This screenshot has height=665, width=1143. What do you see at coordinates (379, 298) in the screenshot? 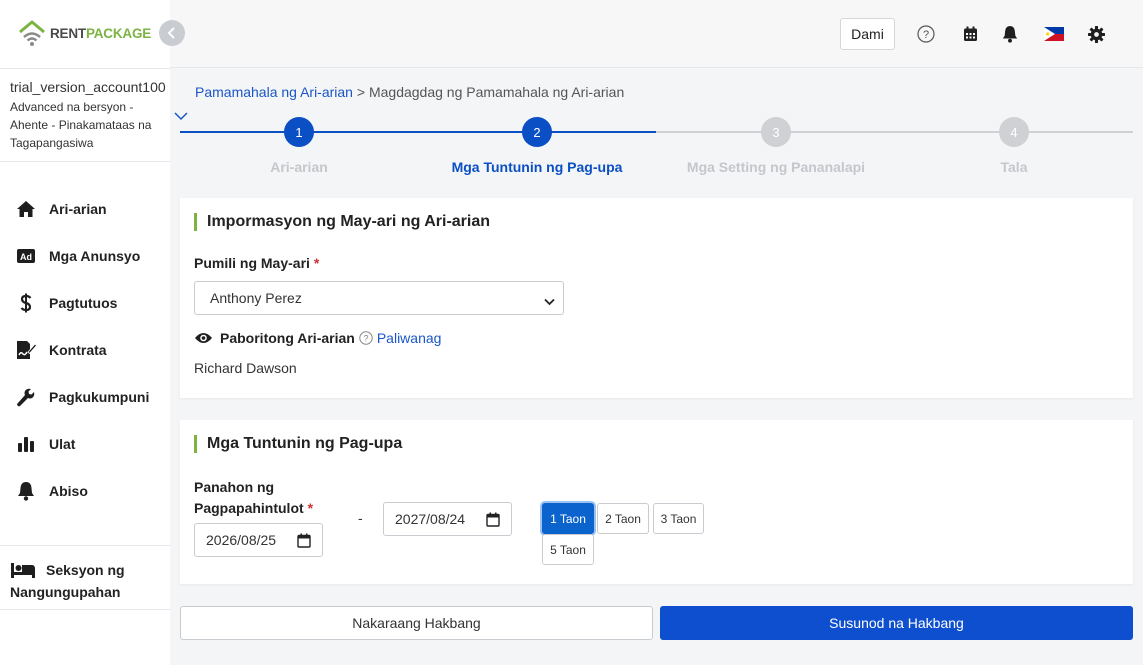
I see `owner-select: Anthony Perez` at bounding box center [379, 298].